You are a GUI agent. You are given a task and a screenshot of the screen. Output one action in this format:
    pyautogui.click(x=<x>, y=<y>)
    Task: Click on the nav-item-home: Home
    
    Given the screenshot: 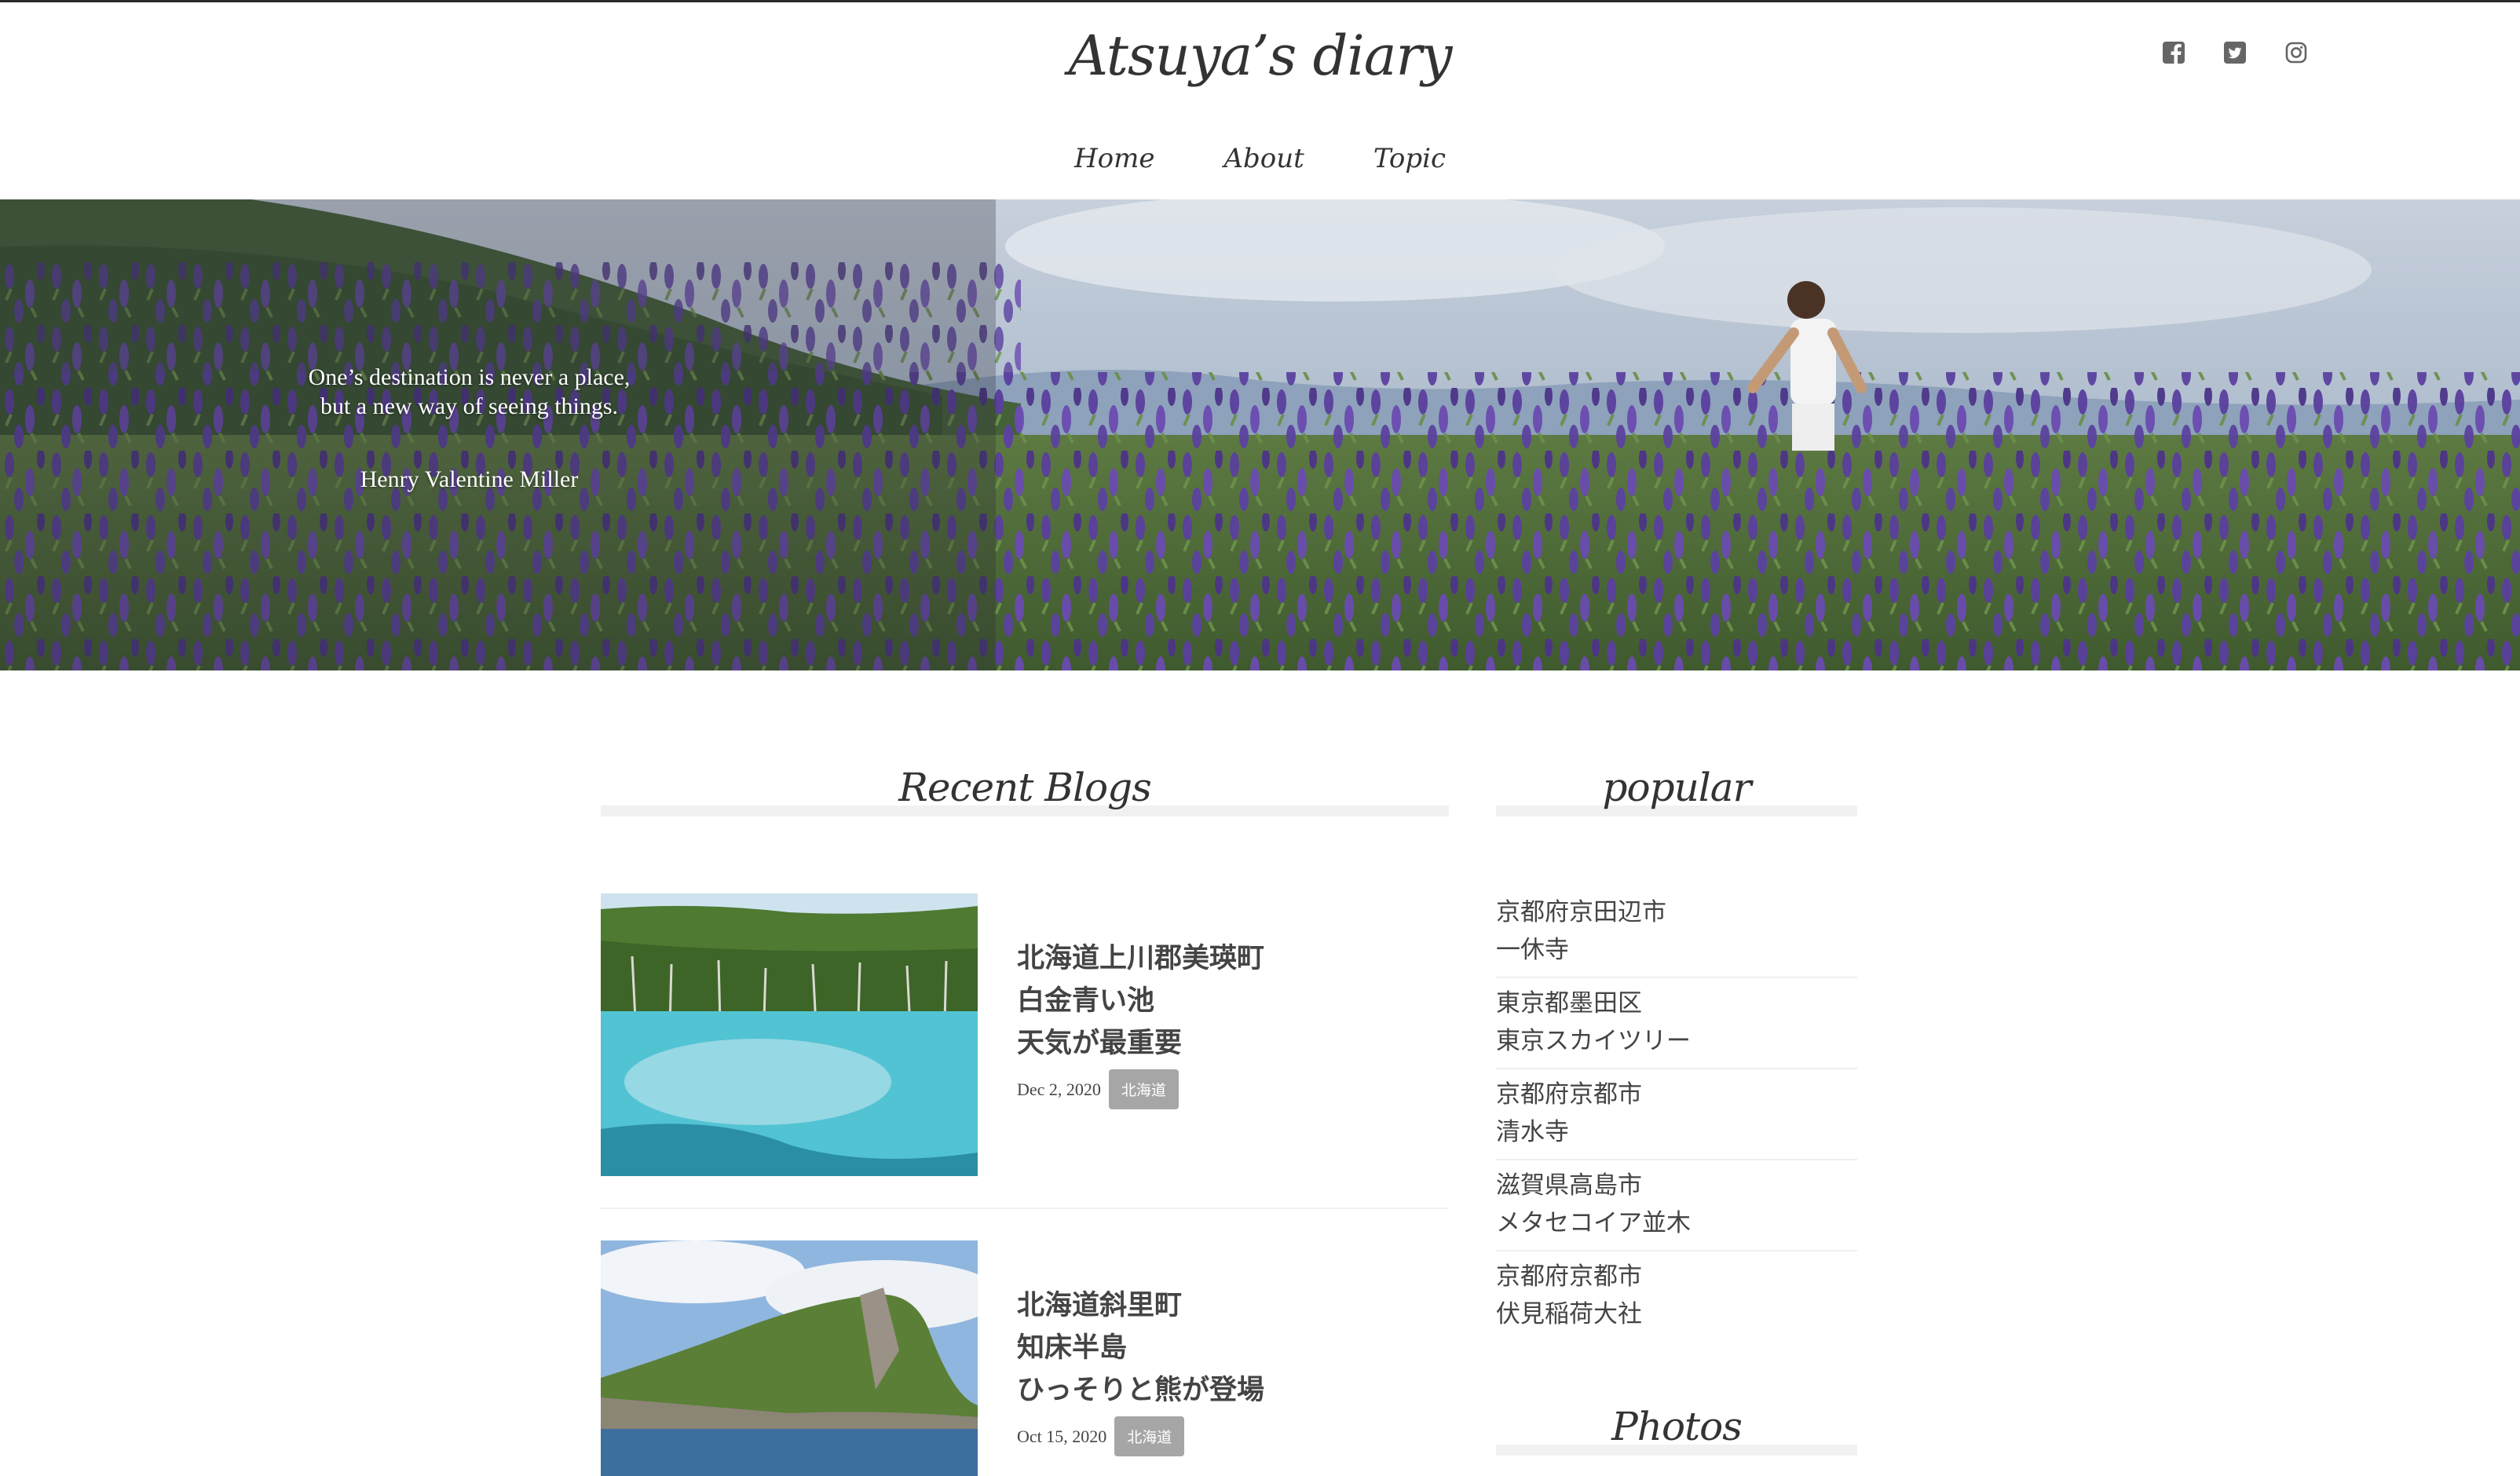 What is the action you would take?
    pyautogui.click(x=1114, y=158)
    